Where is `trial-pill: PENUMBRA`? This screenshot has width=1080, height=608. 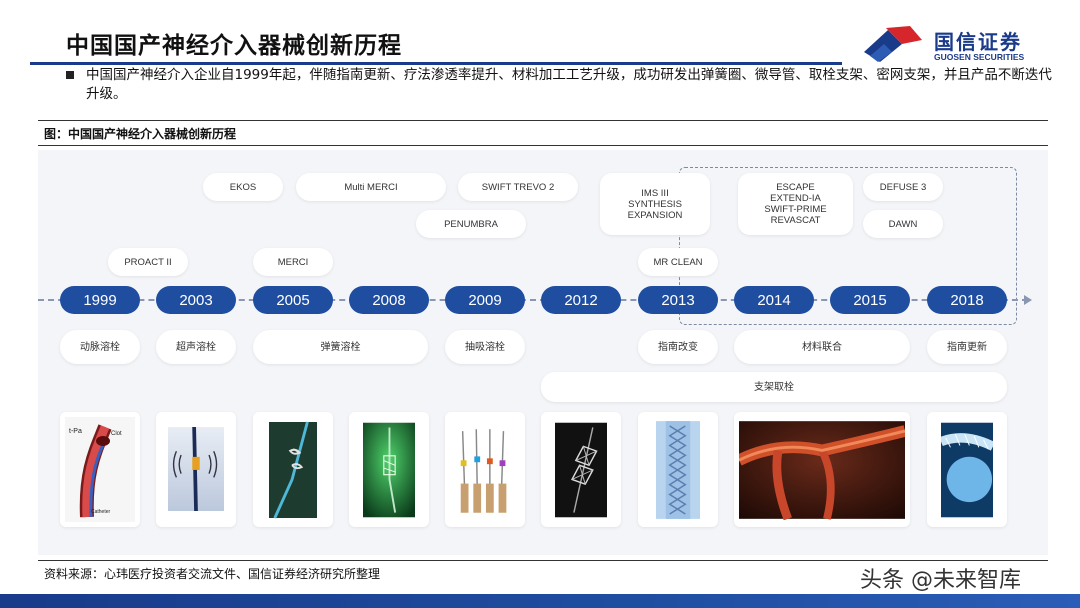 trial-pill: PENUMBRA is located at coordinates (471, 224).